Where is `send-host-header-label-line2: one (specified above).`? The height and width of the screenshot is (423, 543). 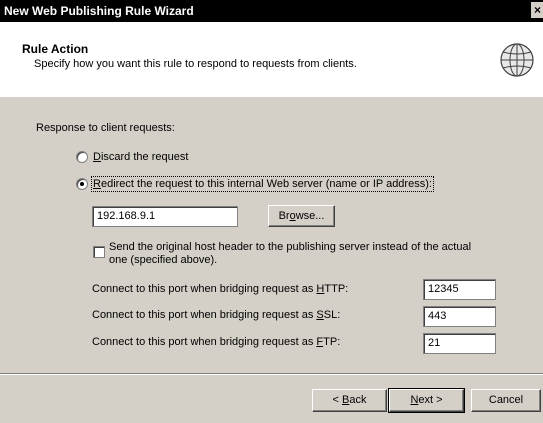
send-host-header-label-line2: one (specified above). is located at coordinates (163, 260).